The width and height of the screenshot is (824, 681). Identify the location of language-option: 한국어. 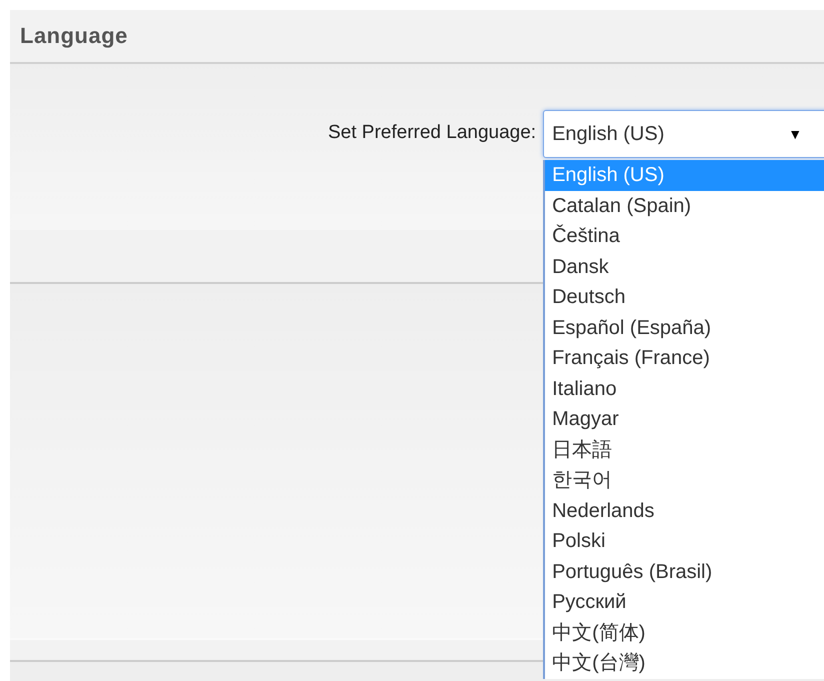
(684, 480).